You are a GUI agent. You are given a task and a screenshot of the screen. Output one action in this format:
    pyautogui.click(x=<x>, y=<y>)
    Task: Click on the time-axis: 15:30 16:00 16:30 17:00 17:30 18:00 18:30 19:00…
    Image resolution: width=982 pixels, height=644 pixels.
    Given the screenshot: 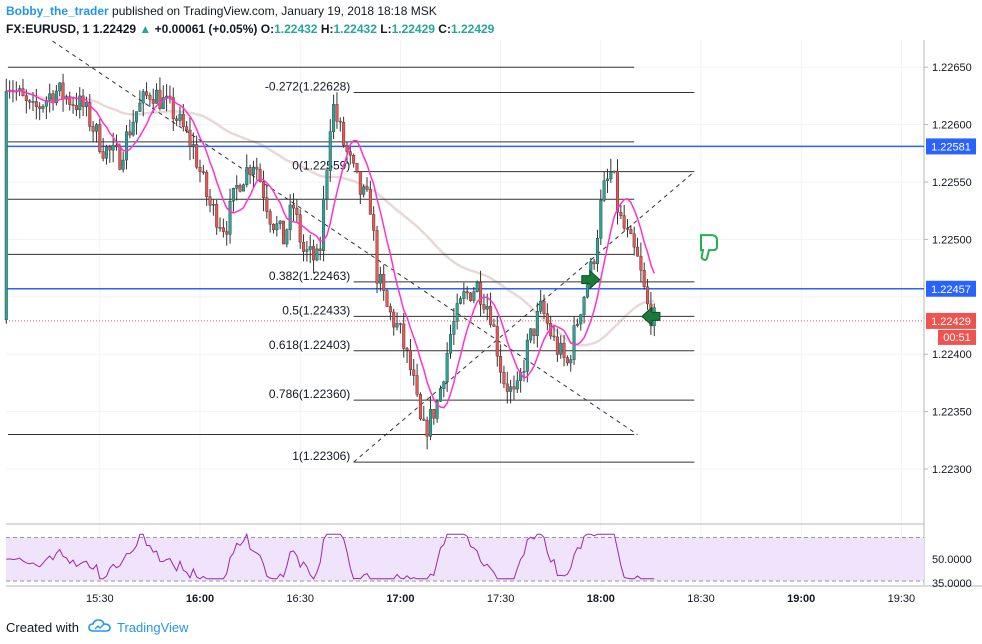 What is the action you would take?
    pyautogui.click(x=500, y=599)
    